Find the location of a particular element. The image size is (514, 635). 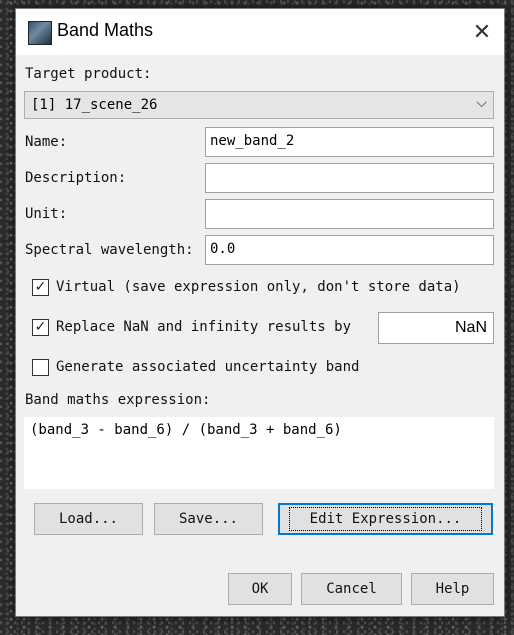

replace-nan-checkbox: ✓ is located at coordinates (40, 327).